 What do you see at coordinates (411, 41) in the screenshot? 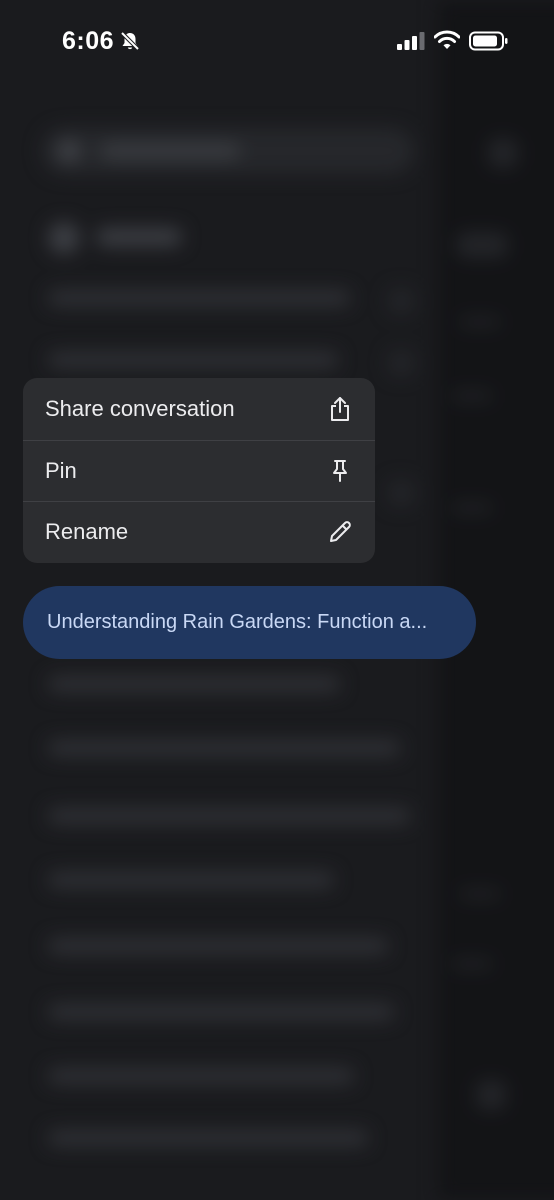
I see `cellular-signal-icon` at bounding box center [411, 41].